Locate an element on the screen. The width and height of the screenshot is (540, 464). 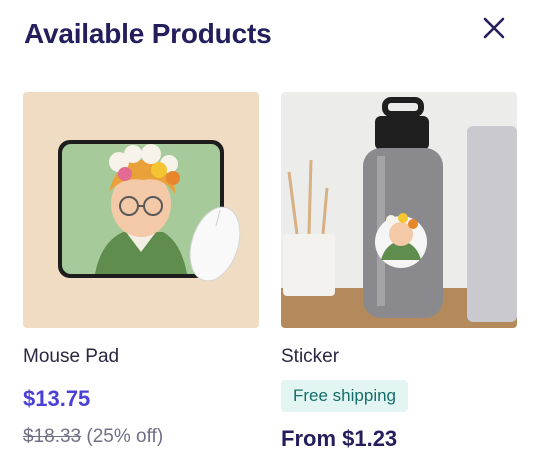
free-shipping-badge: Free shipping is located at coordinates (345, 396).